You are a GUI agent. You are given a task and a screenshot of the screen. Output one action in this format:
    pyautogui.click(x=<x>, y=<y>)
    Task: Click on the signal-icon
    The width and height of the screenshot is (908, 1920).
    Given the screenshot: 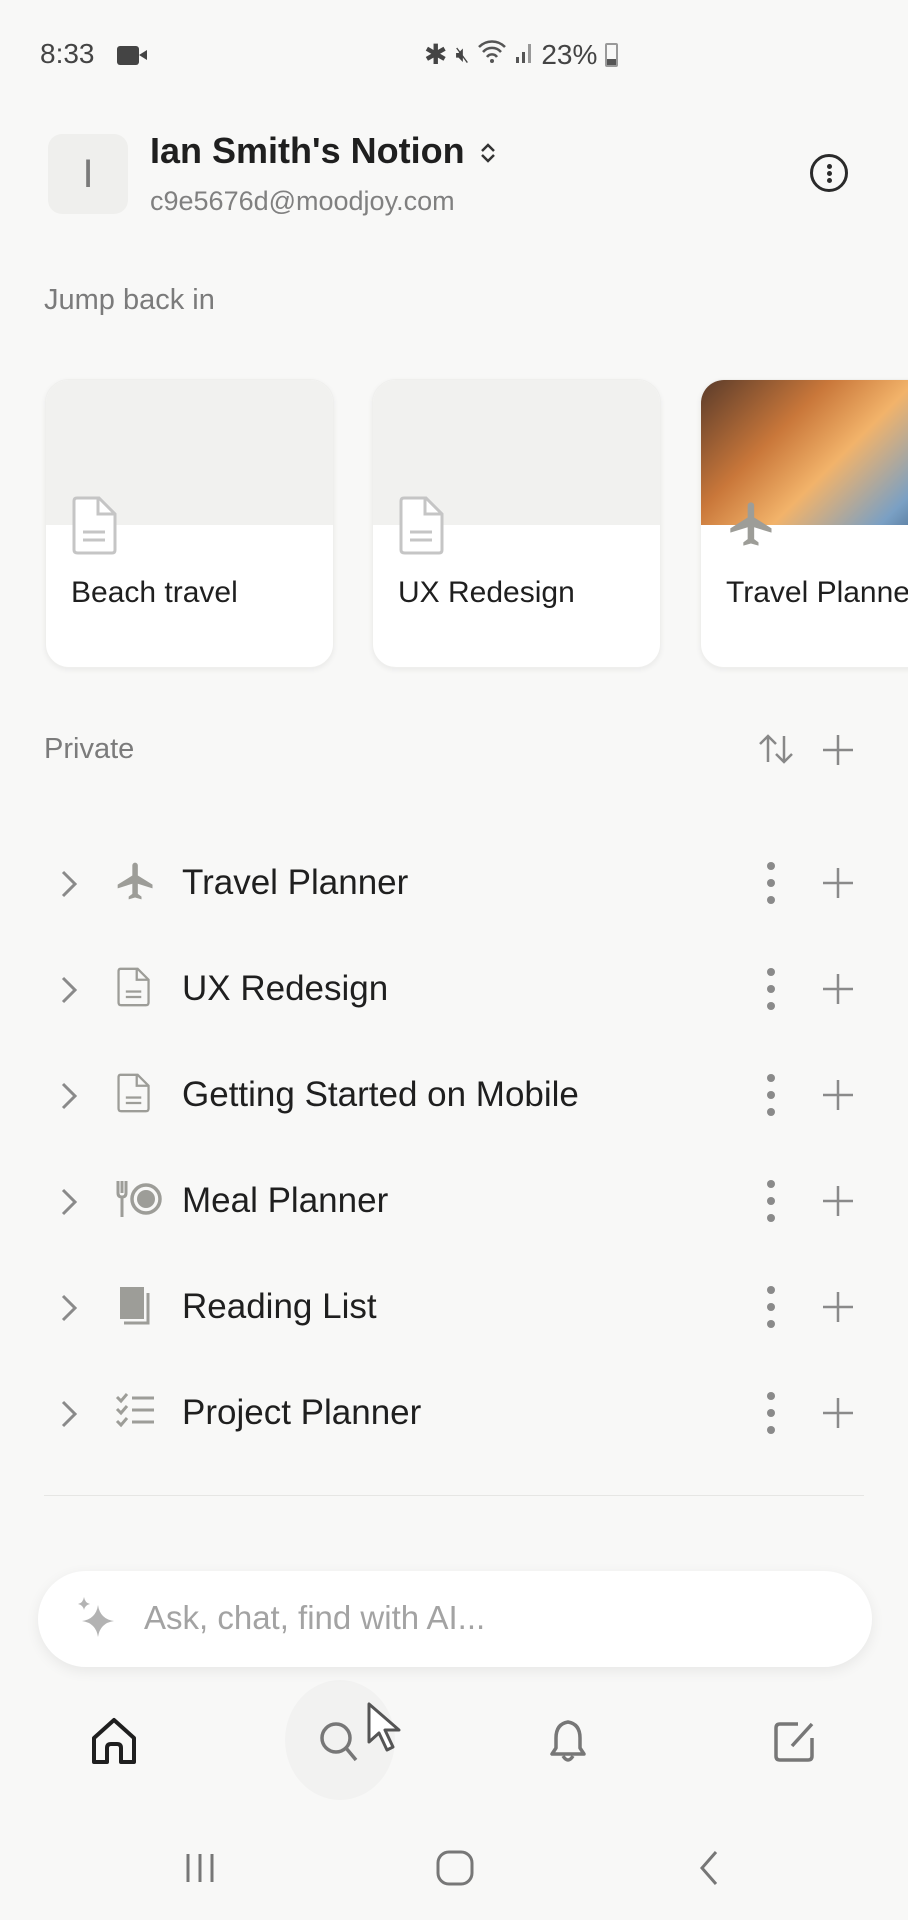 What is the action you would take?
    pyautogui.click(x=524, y=55)
    